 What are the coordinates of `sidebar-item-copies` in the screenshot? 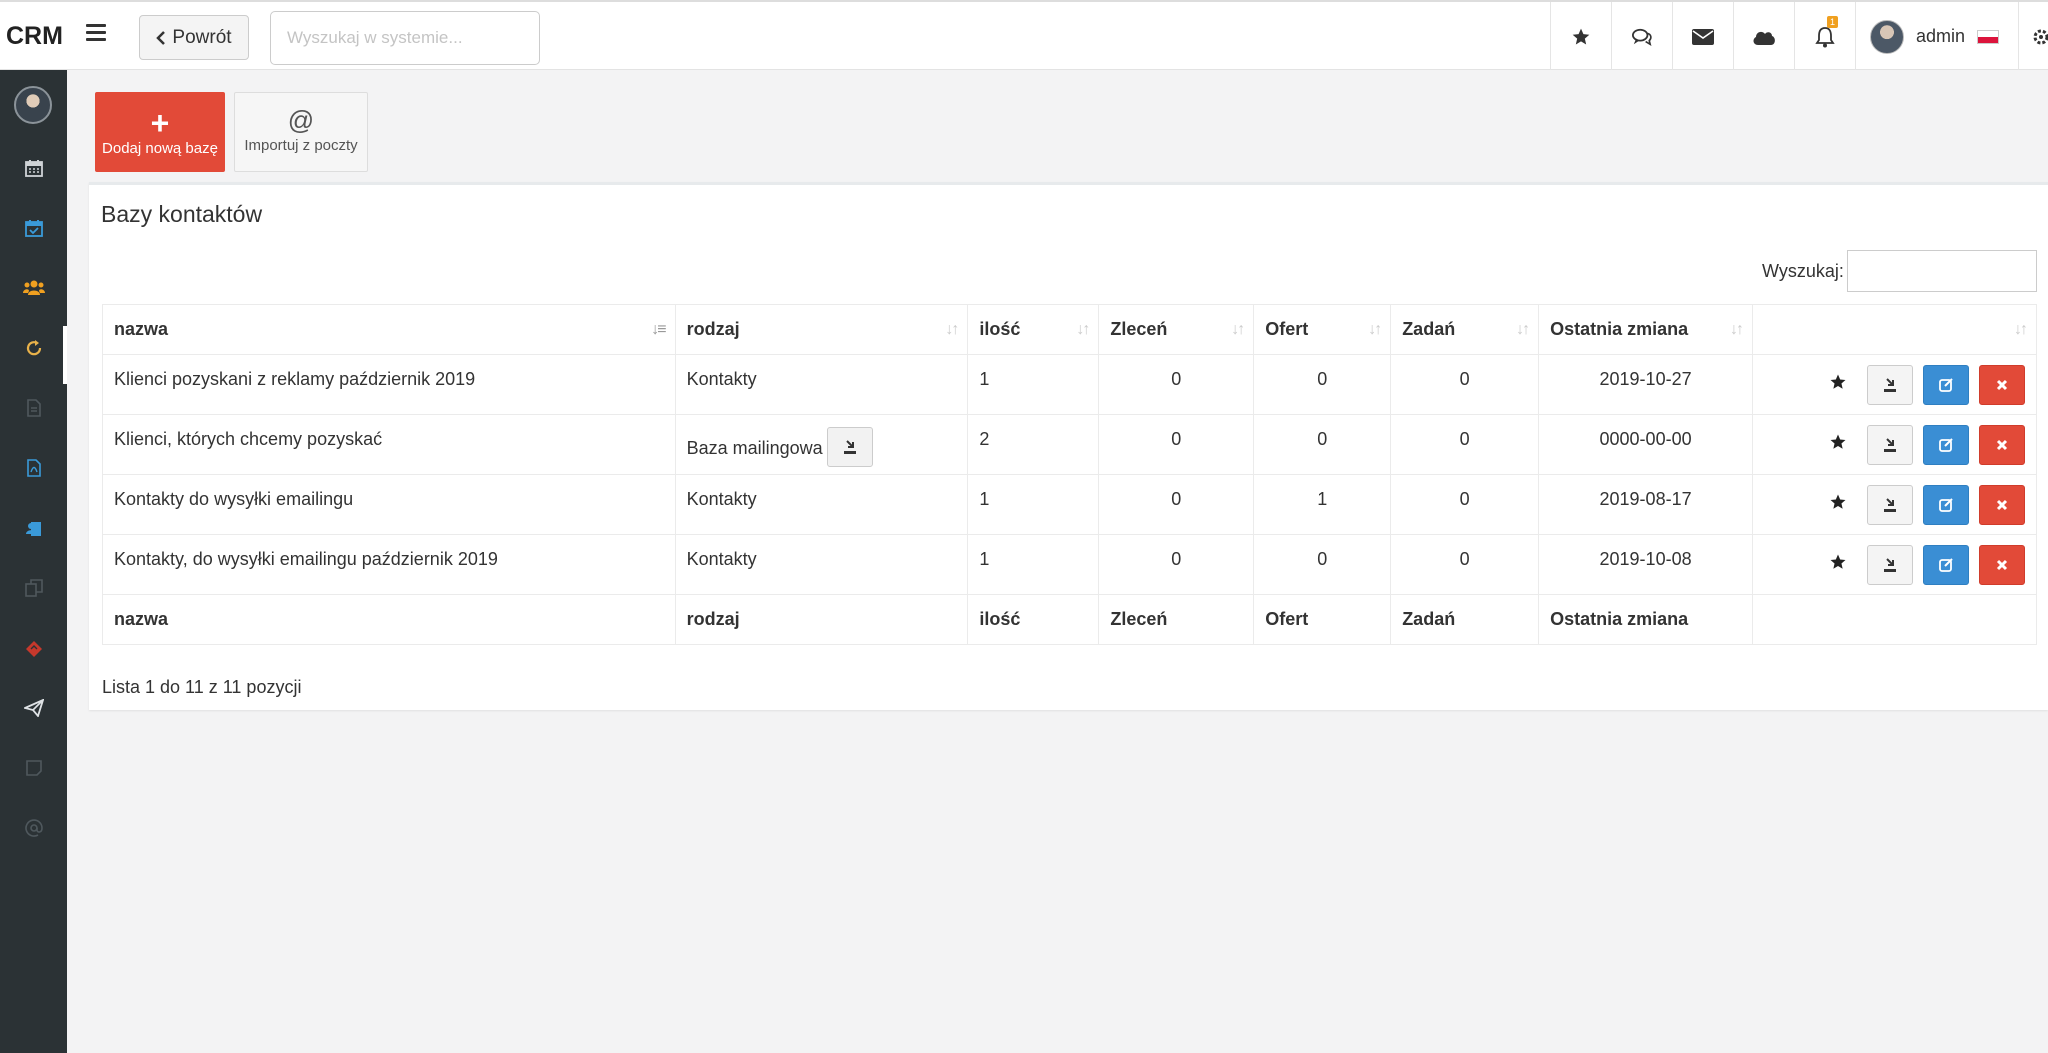 It's located at (33, 588).